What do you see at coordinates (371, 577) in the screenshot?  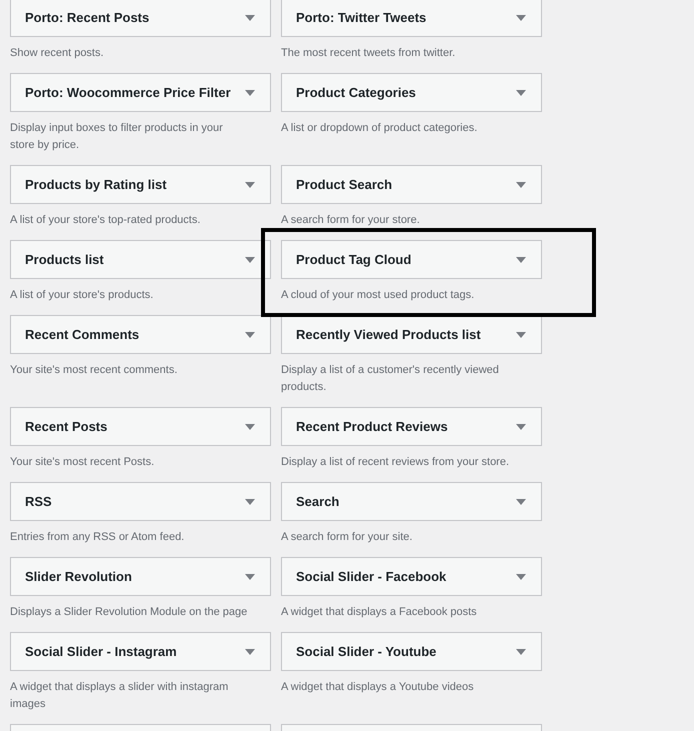 I see `widget-title: Social Slider - Facebook` at bounding box center [371, 577].